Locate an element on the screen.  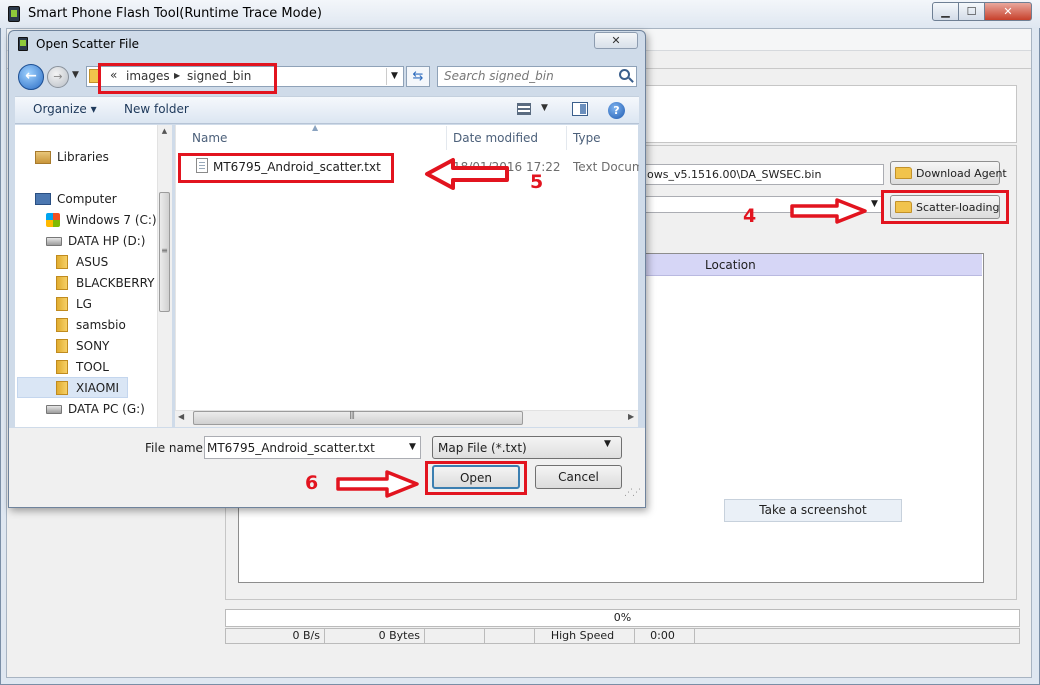
computer-icon is located at coordinates (43, 199).